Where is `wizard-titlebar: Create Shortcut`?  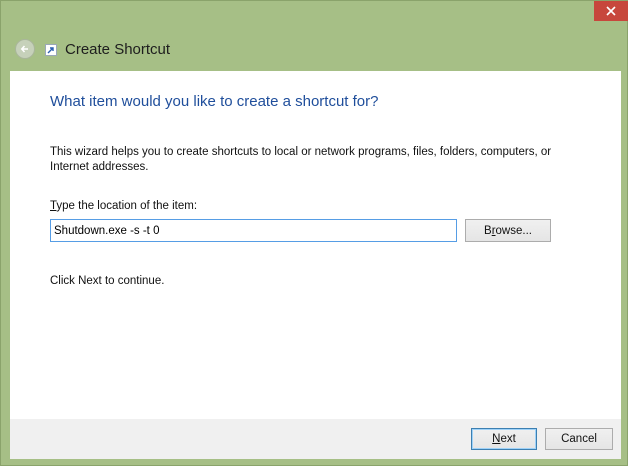
wizard-titlebar: Create Shortcut is located at coordinates (299, 49).